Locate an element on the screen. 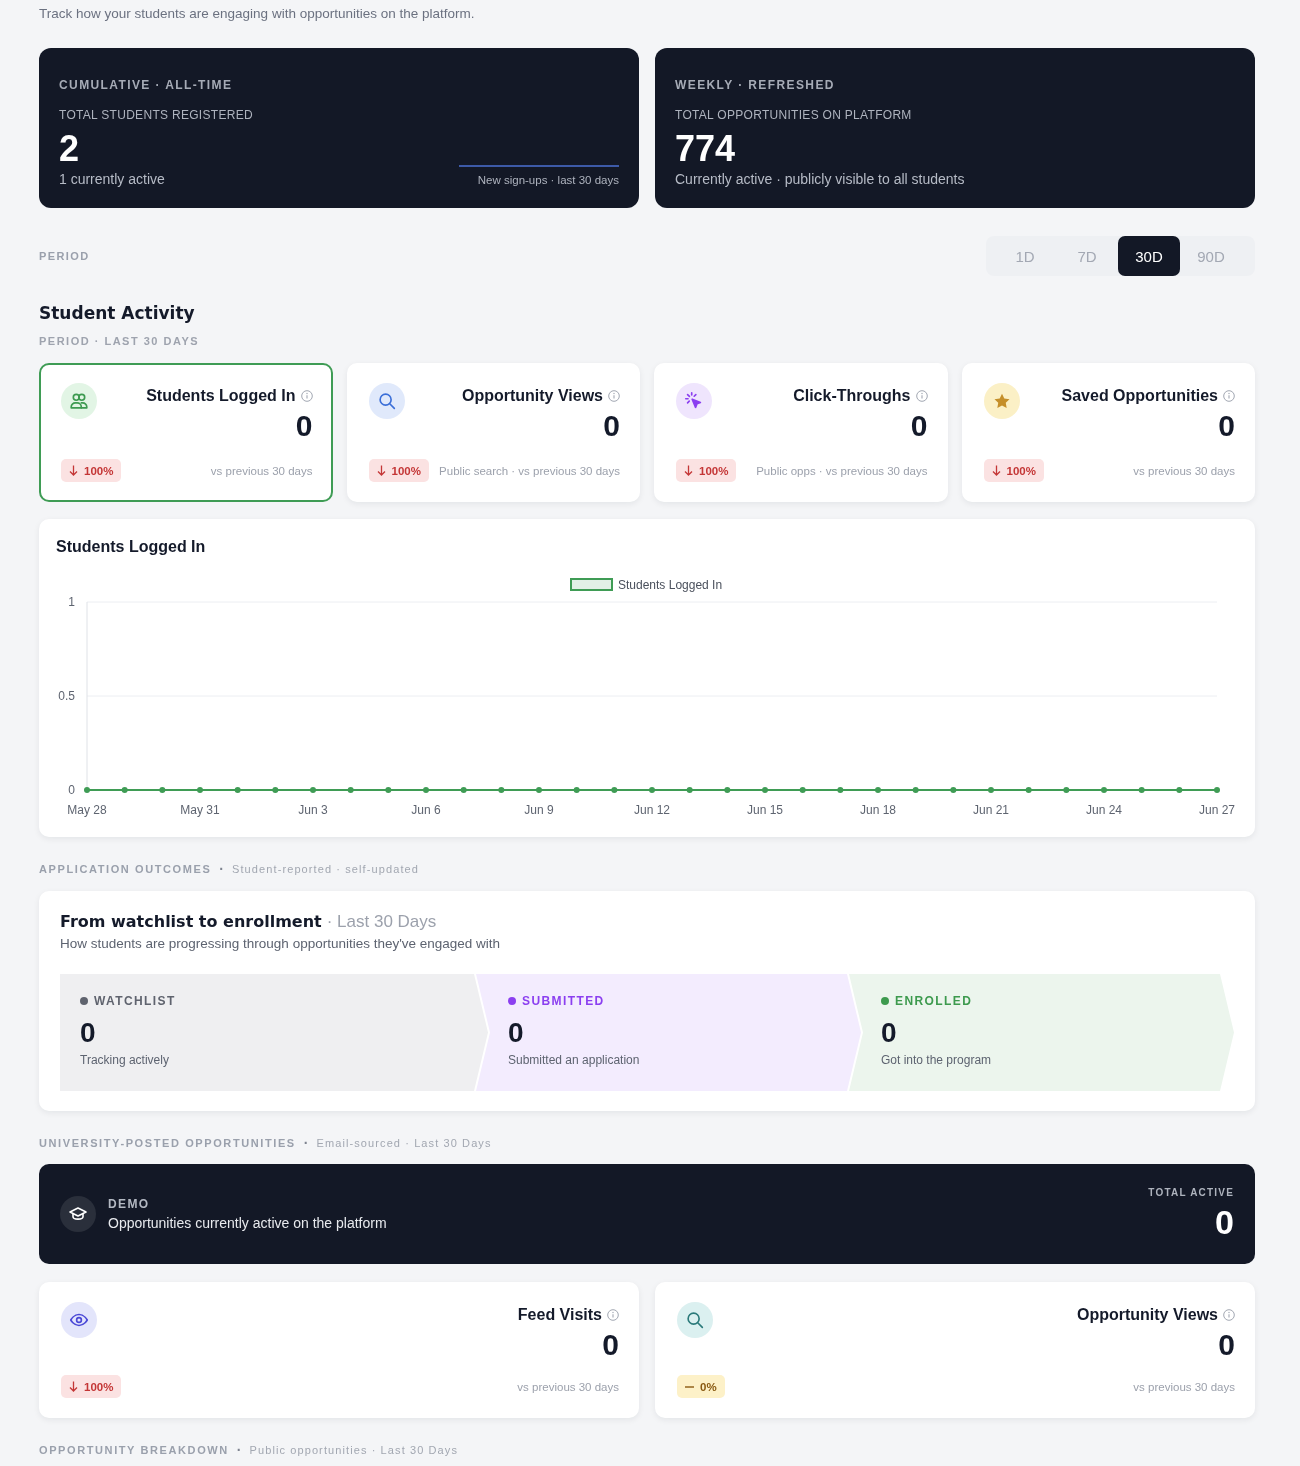 Image resolution: width=1300 pixels, height=1466 pixels. metric-note: Public opps · vs previous 30 days is located at coordinates (842, 470).